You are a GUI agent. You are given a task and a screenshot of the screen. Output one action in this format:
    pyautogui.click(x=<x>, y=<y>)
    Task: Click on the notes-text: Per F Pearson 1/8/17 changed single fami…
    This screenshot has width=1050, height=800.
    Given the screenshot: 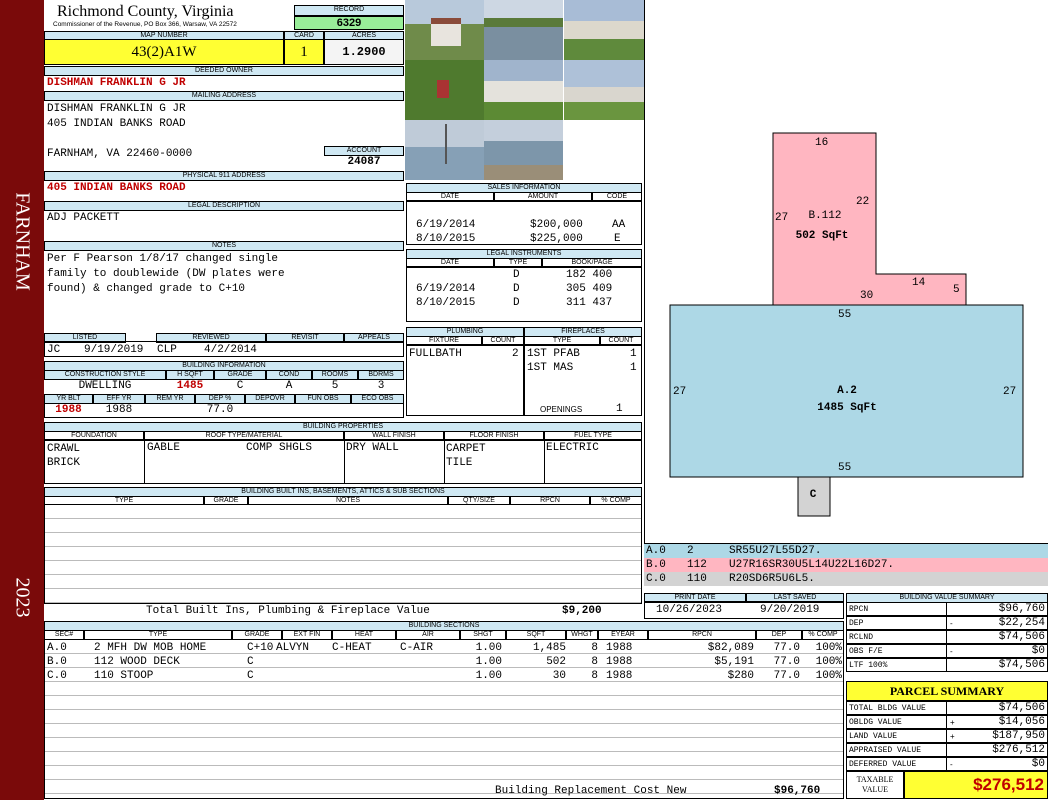 What is the action you would take?
    pyautogui.click(x=166, y=274)
    